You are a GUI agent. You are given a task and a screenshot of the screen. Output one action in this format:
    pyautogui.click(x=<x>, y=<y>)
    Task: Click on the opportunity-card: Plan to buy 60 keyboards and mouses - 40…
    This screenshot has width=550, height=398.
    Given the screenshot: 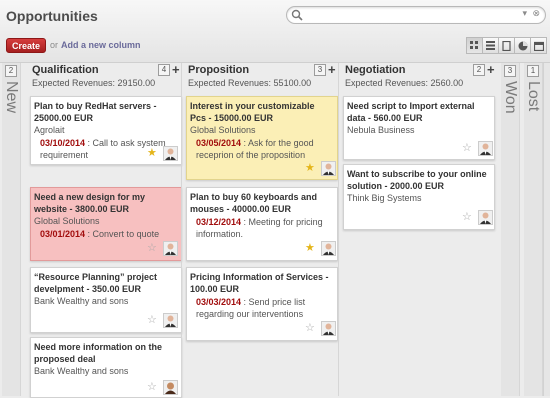 What is the action you would take?
    pyautogui.click(x=262, y=224)
    